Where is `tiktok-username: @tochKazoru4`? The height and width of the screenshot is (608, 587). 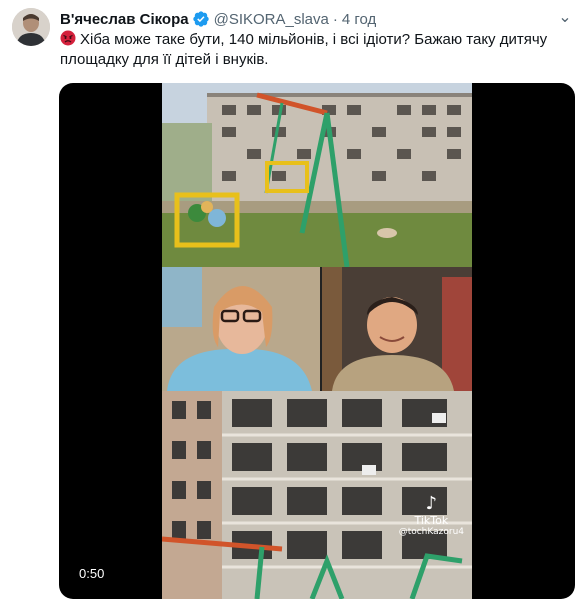 tiktok-username: @tochKazoru4 is located at coordinates (431, 532).